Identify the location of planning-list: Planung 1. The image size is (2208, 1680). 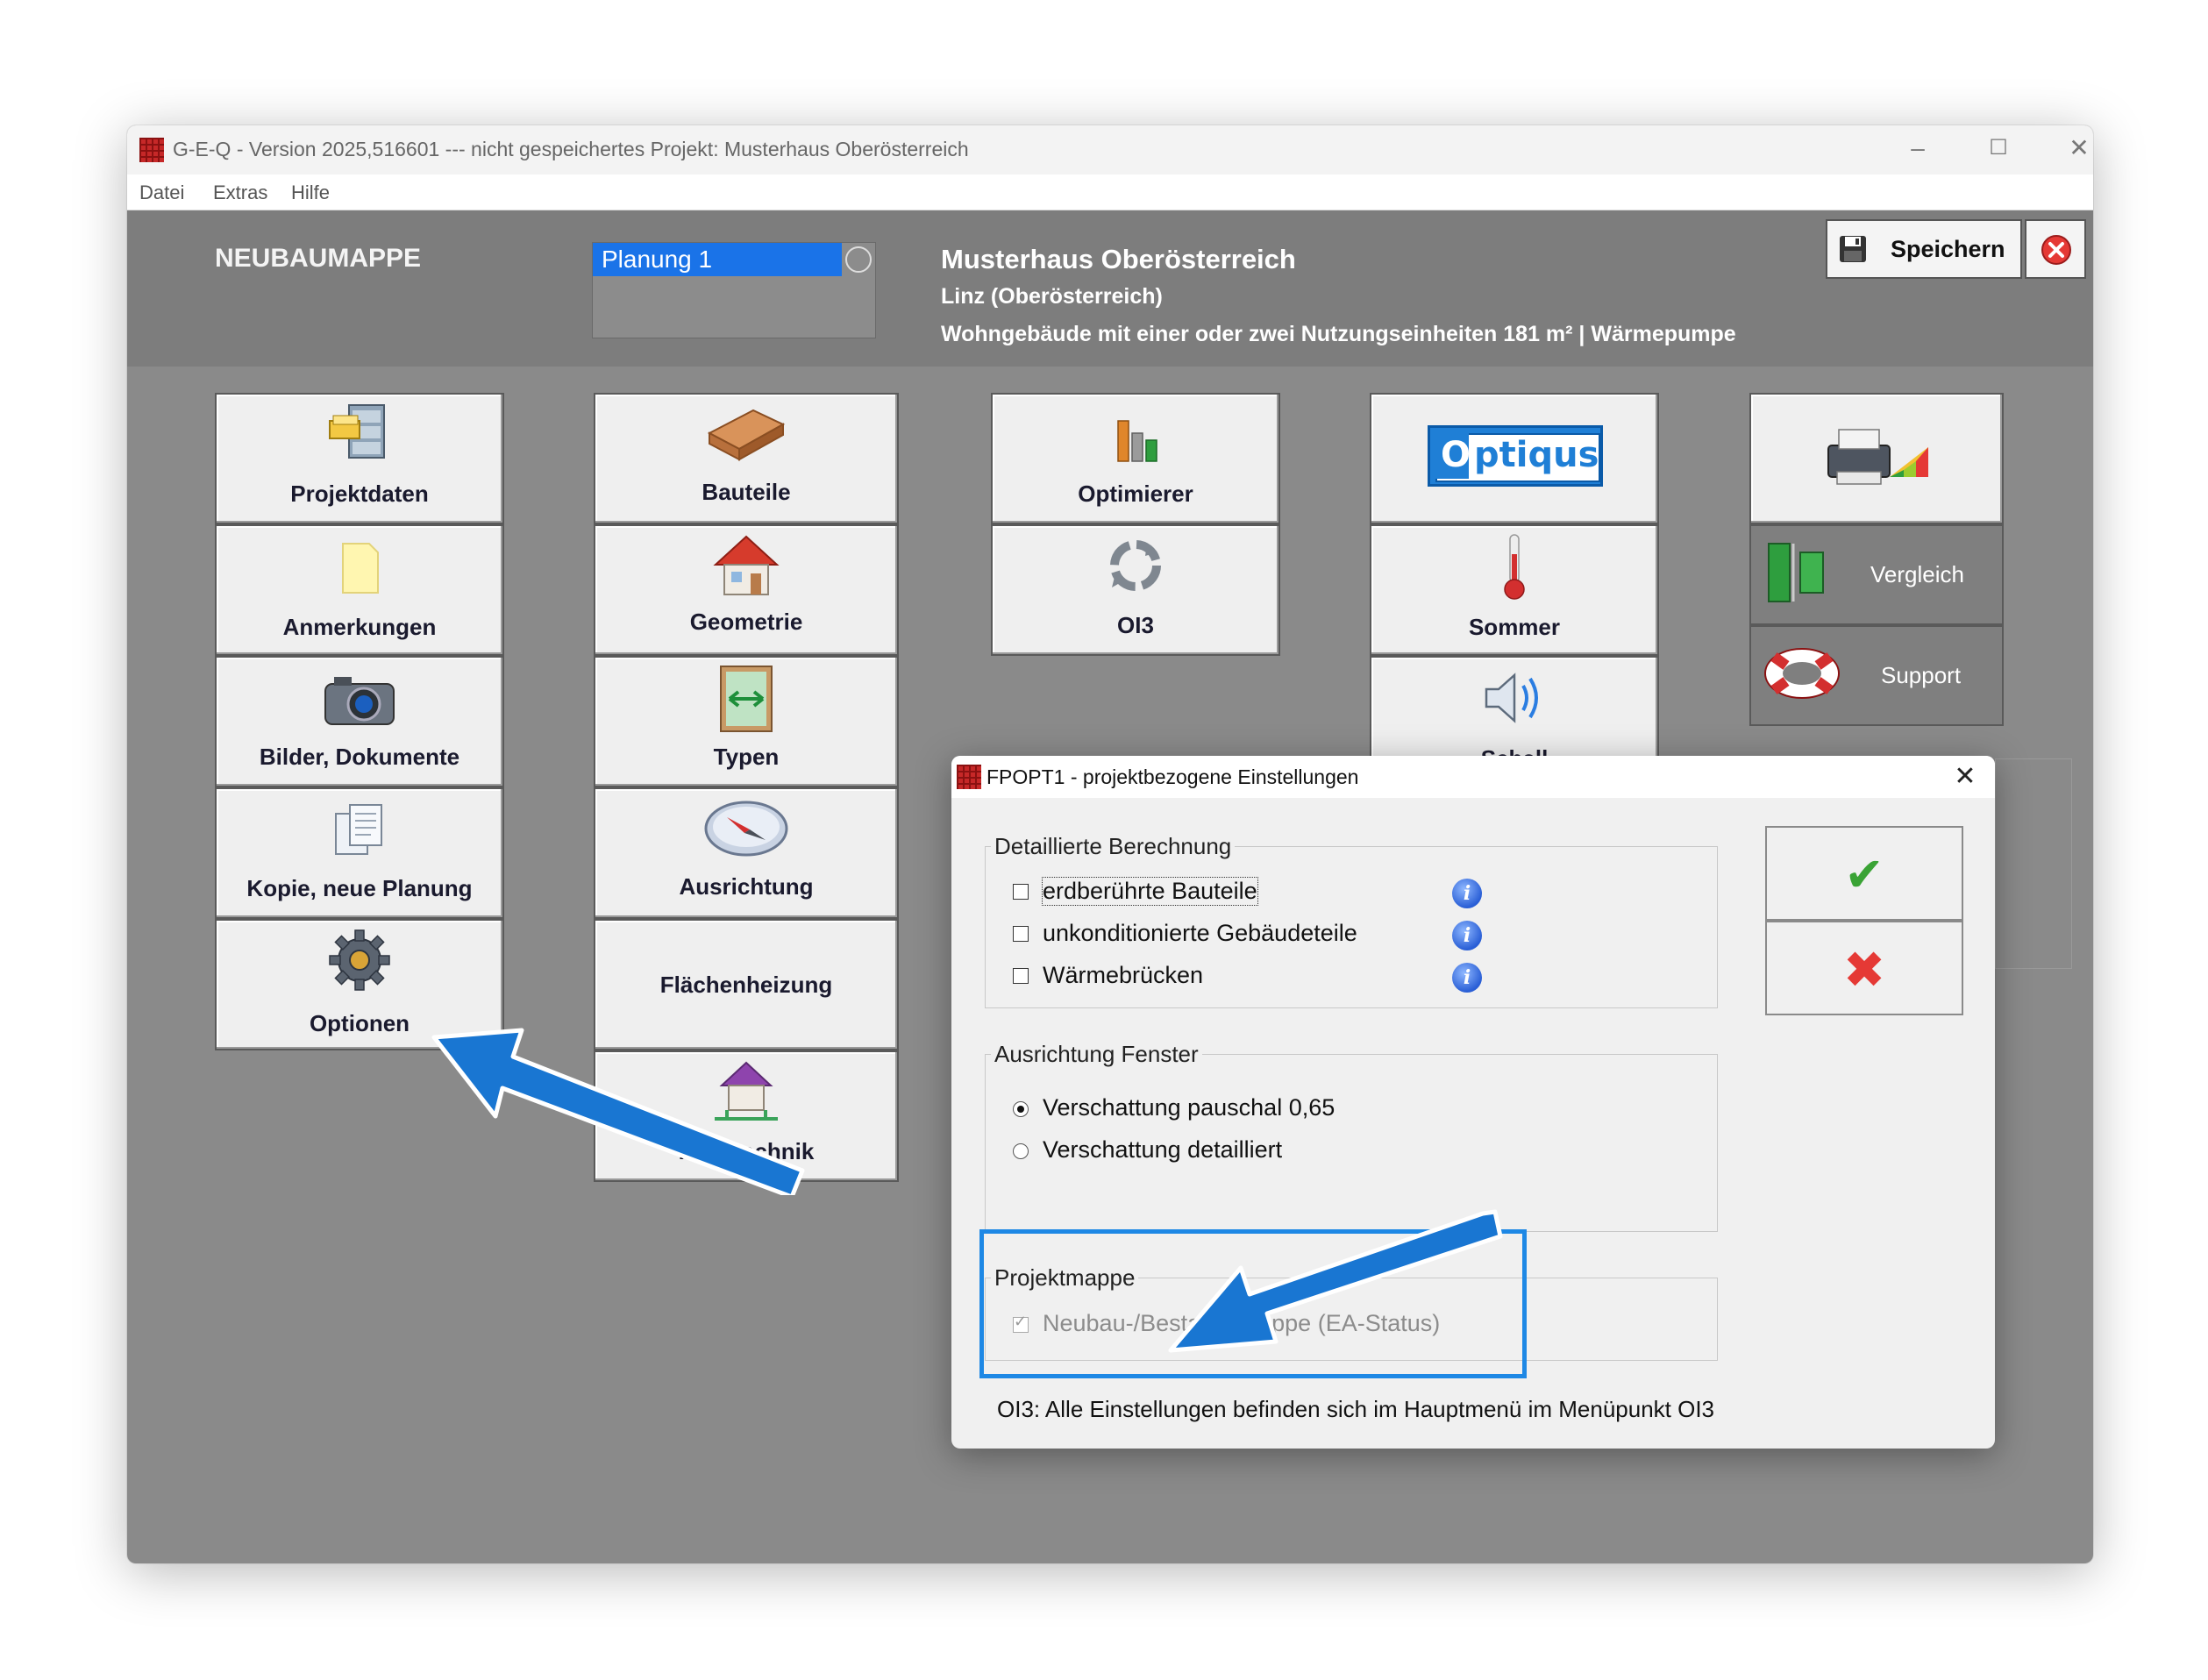
(734, 290).